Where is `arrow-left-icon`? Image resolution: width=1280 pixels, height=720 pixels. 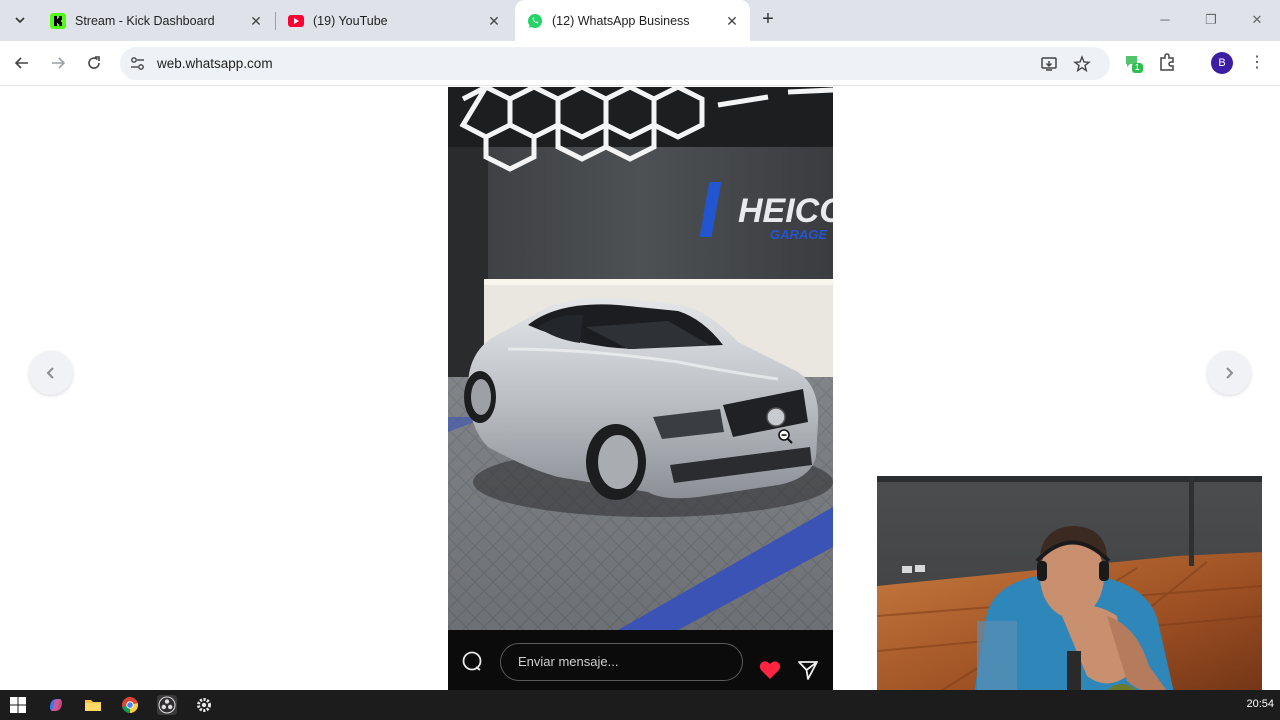
arrow-left-icon is located at coordinates (21, 63).